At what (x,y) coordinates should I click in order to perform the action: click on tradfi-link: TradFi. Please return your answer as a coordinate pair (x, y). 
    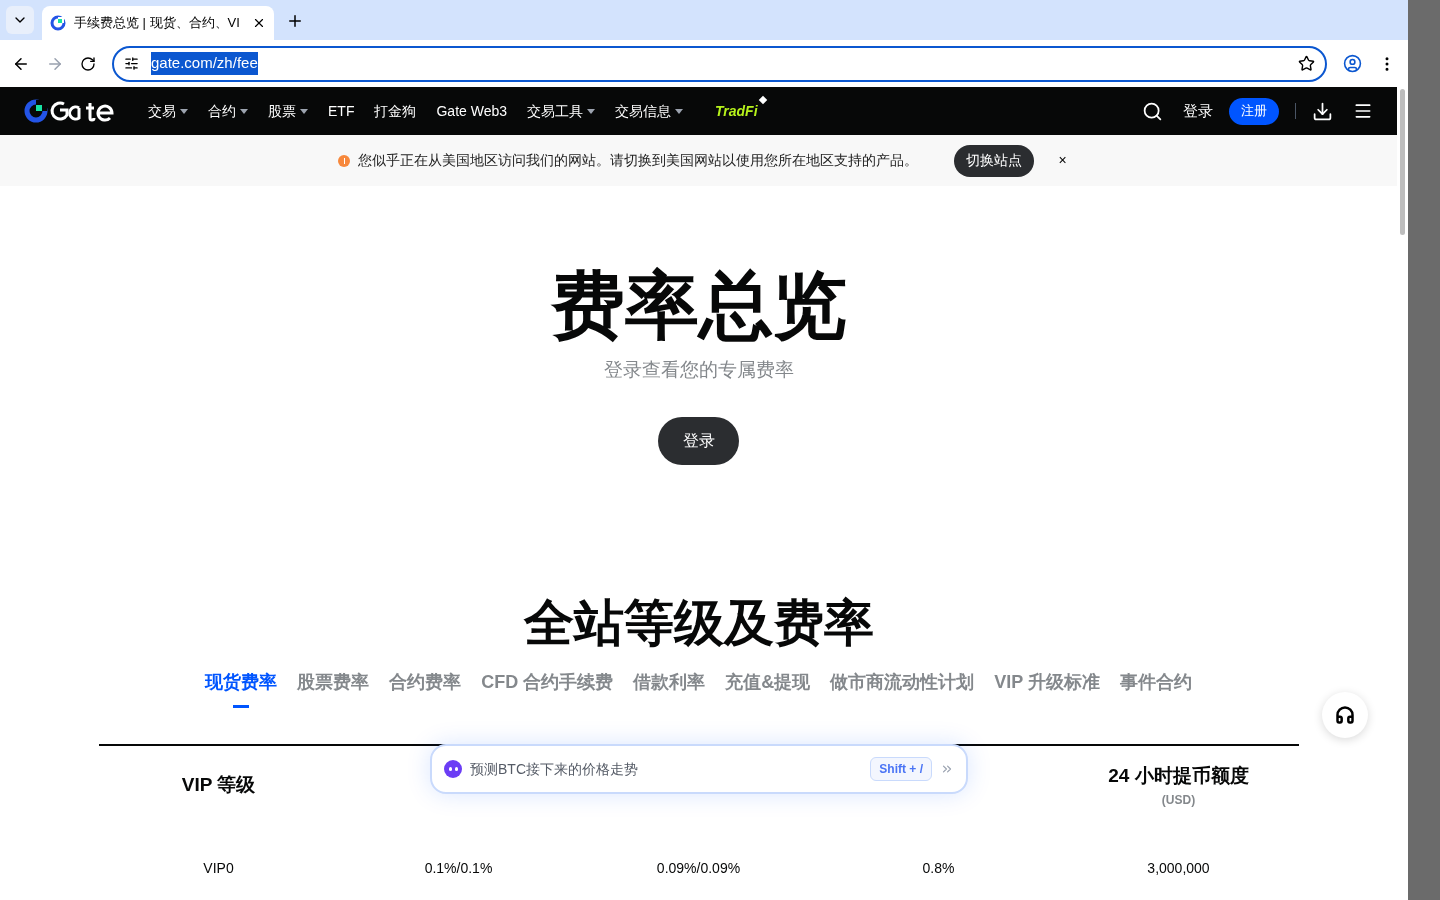
    Looking at the image, I should click on (736, 111).